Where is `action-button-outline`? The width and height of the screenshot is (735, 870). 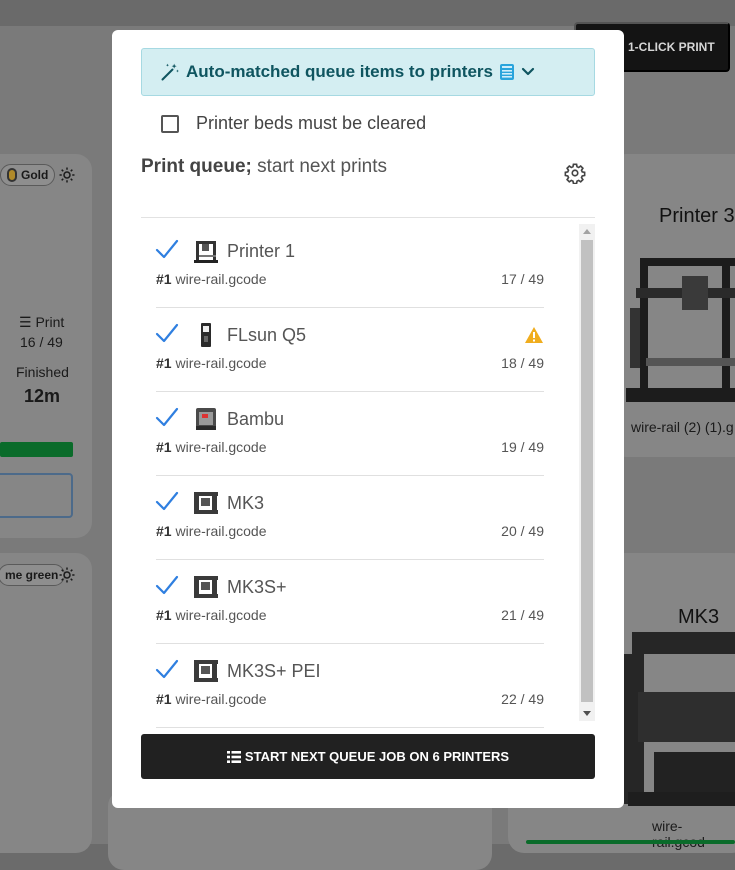 action-button-outline is located at coordinates (36, 495).